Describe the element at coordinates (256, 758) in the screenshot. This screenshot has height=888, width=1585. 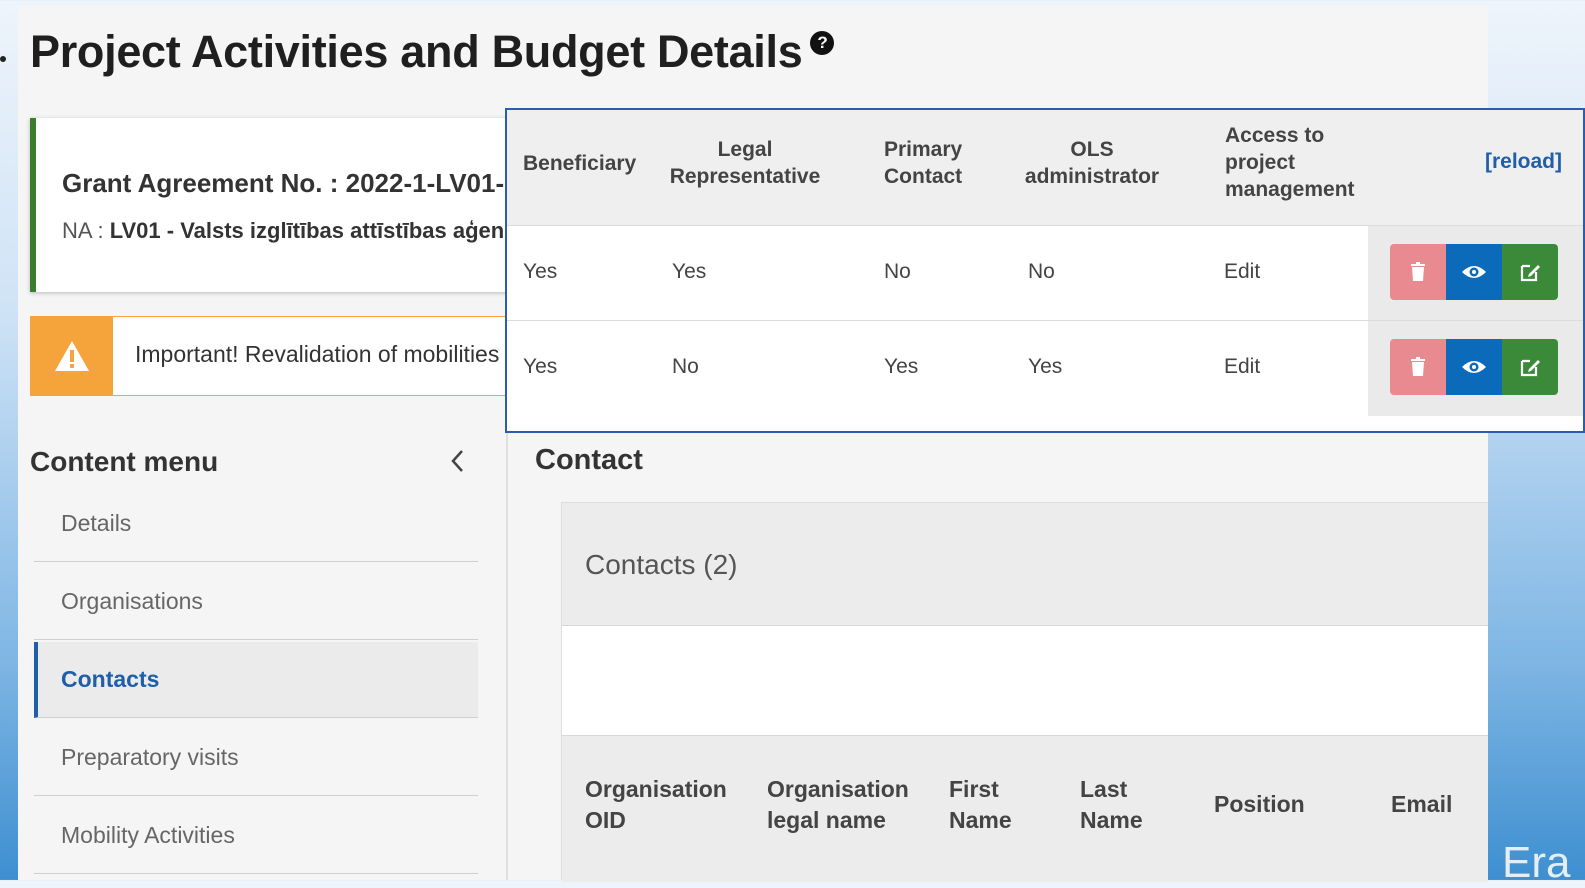
I see `menu-item-preparatory-visits: Preparatory visits` at that location.